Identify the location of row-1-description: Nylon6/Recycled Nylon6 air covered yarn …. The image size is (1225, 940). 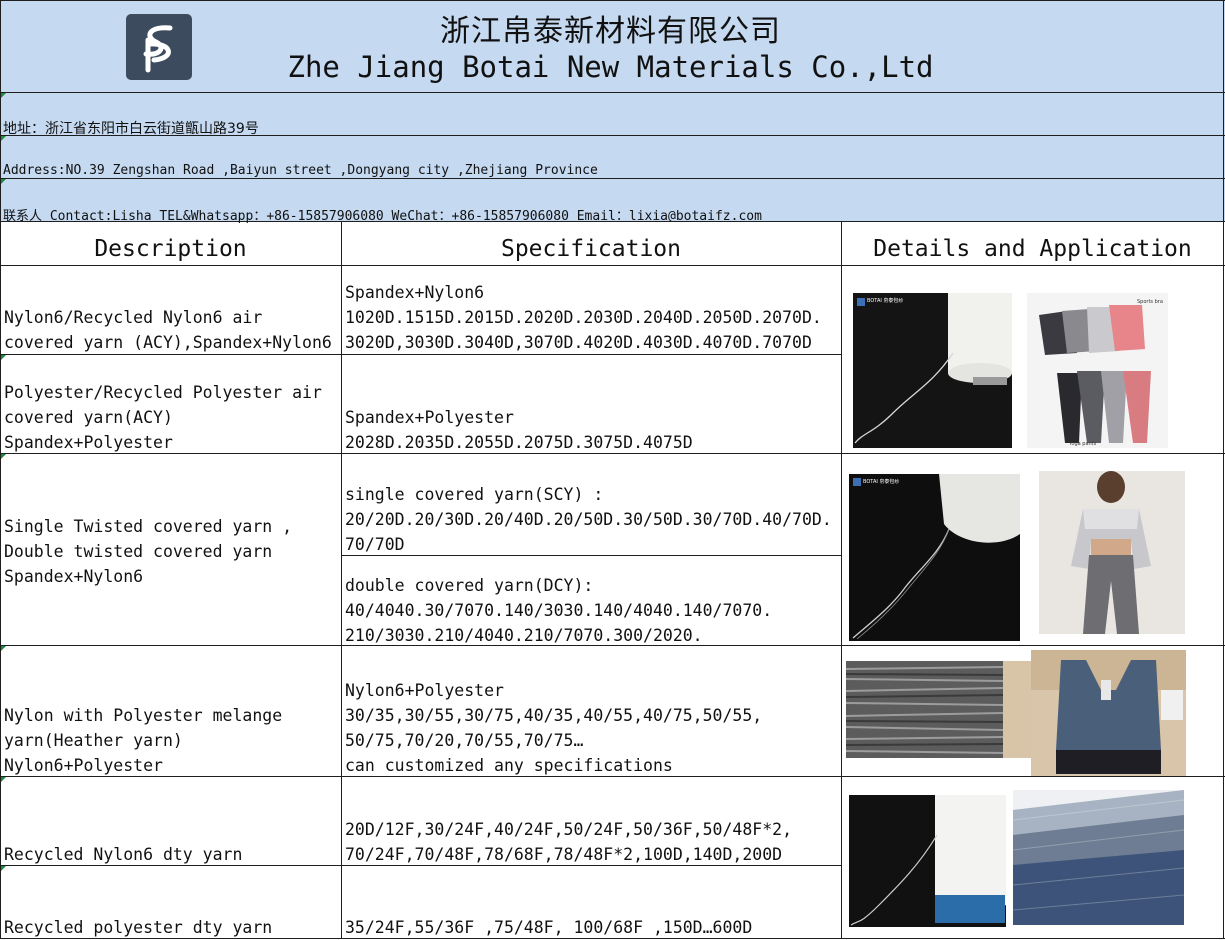
(168, 330).